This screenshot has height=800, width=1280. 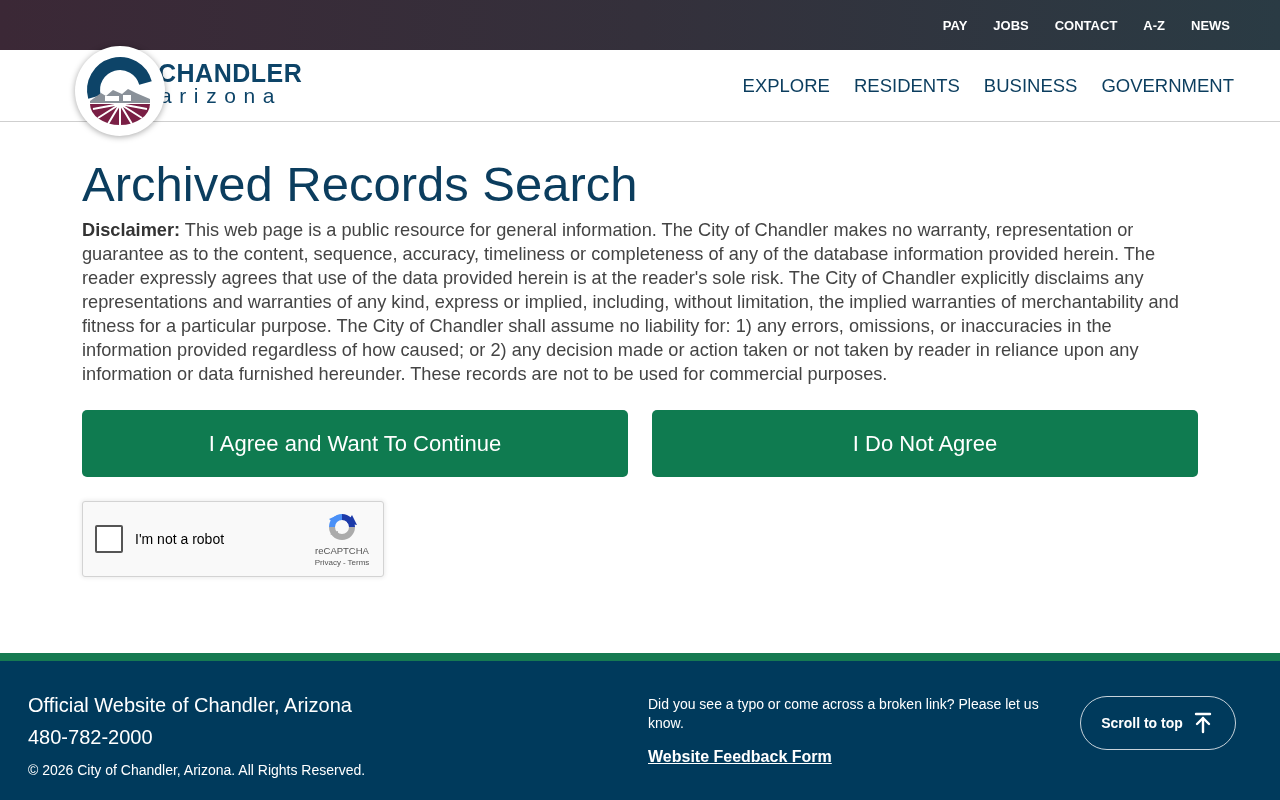 I want to click on captcha-checkbox, so click(x=109, y=539).